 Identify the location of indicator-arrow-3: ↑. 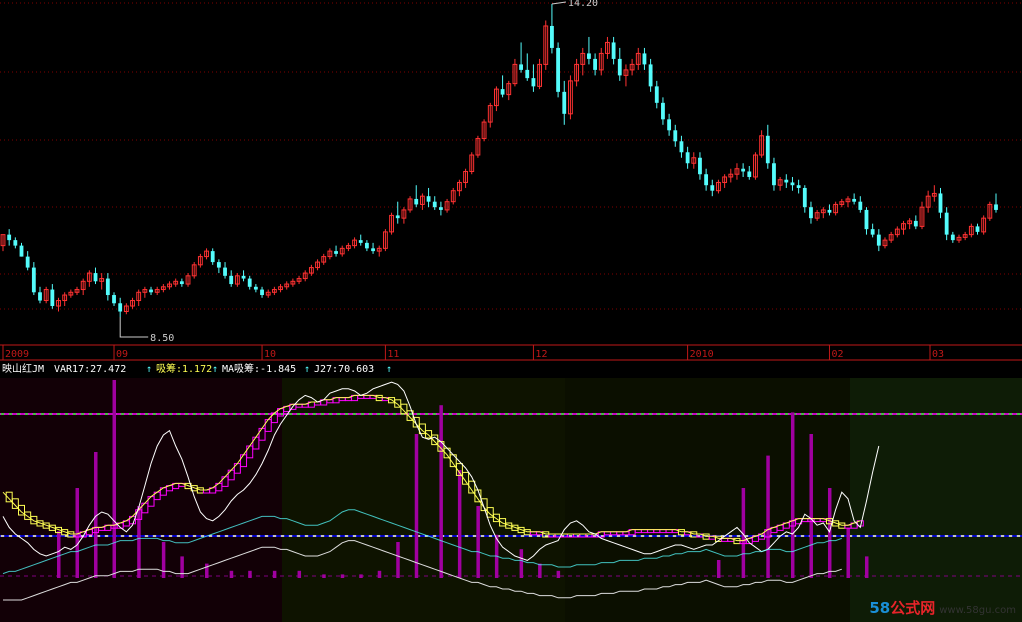
(389, 369).